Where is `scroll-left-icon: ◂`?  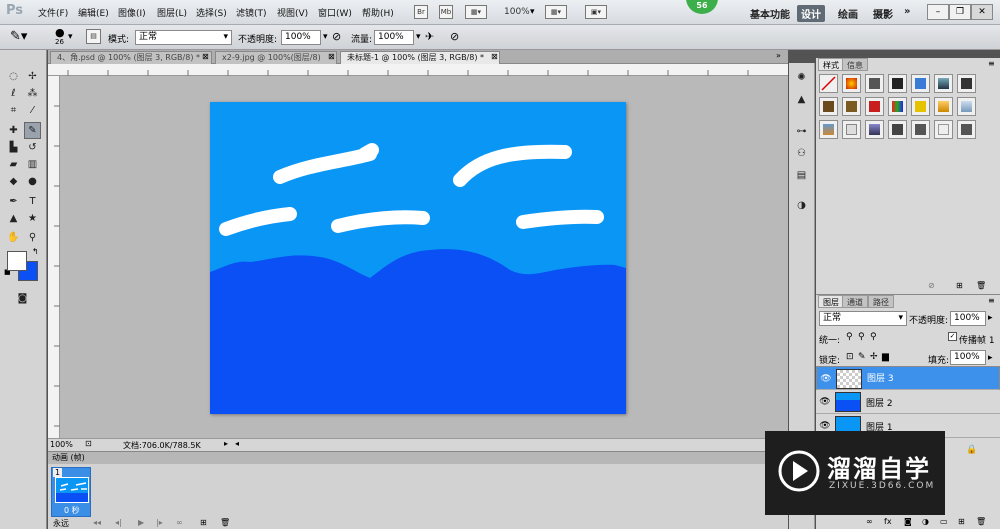
scroll-left-icon: ◂ is located at coordinates (237, 443).